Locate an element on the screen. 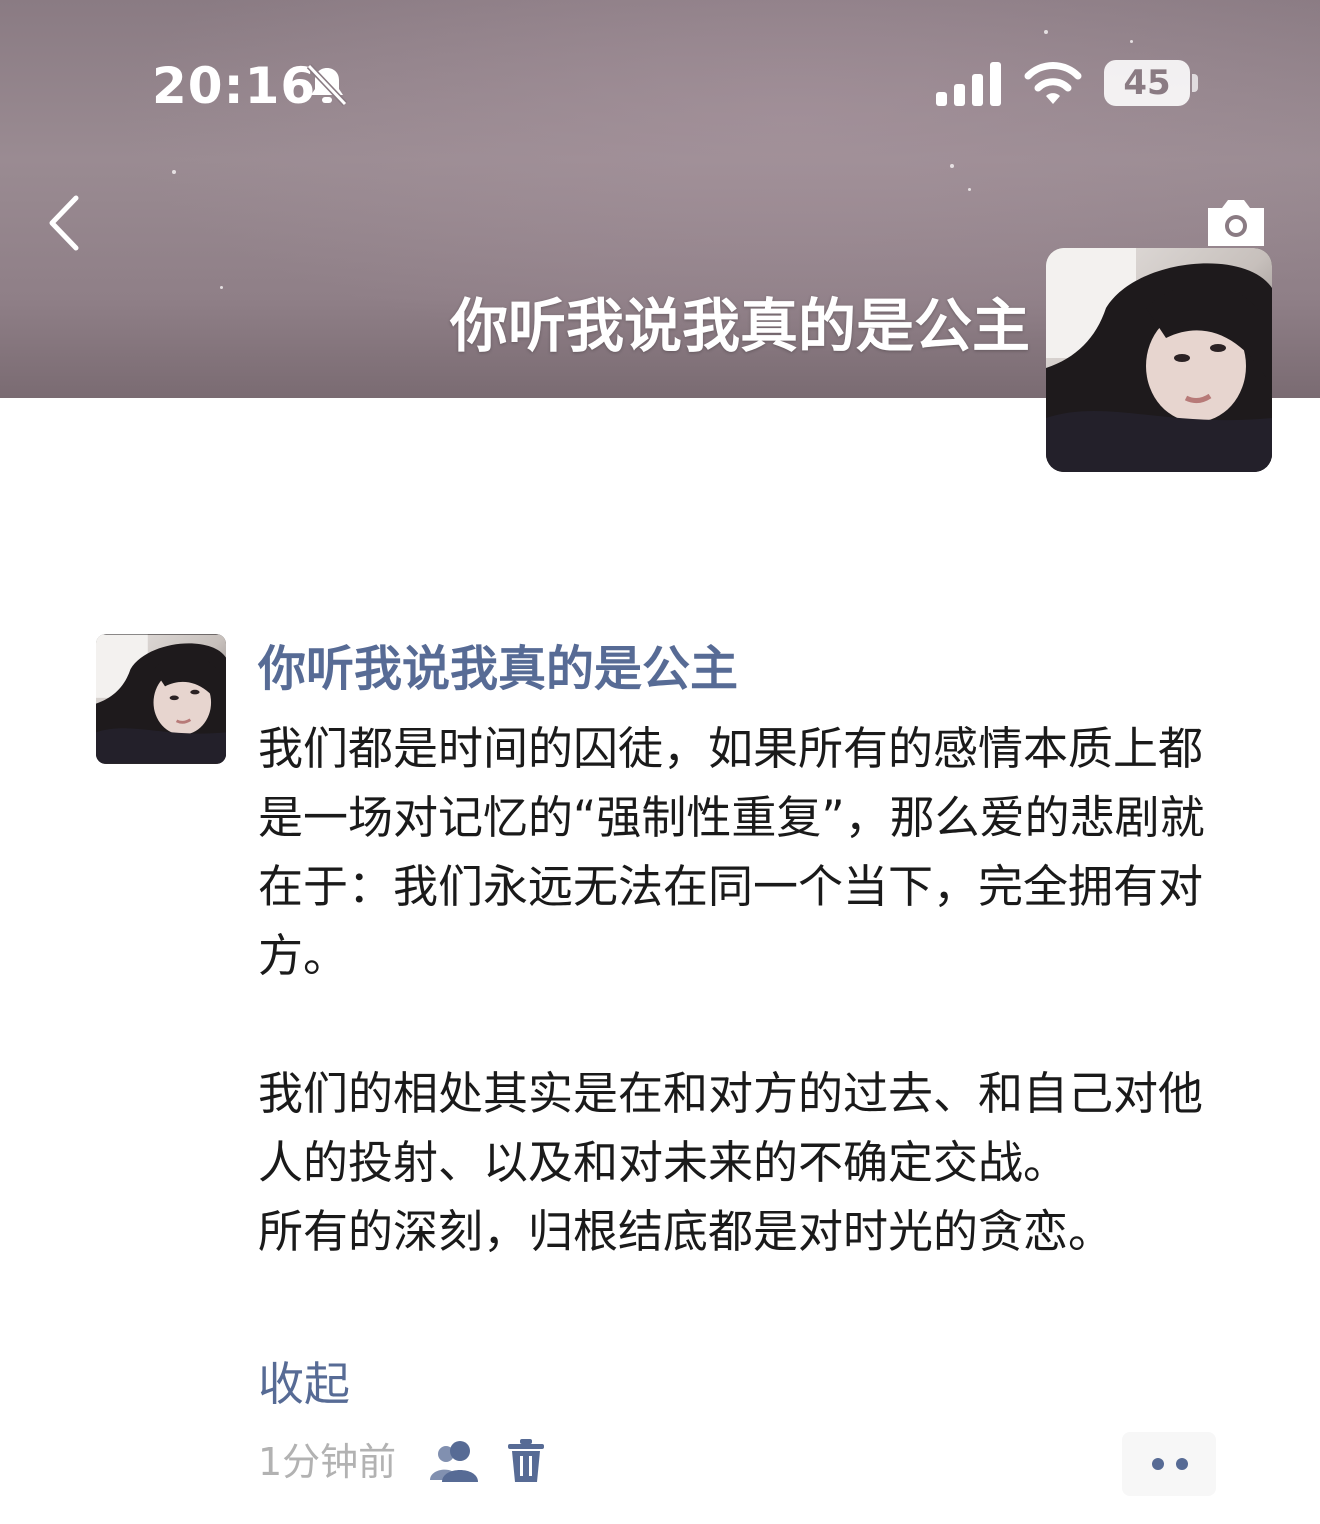  wifi-icon is located at coordinates (1053, 83).